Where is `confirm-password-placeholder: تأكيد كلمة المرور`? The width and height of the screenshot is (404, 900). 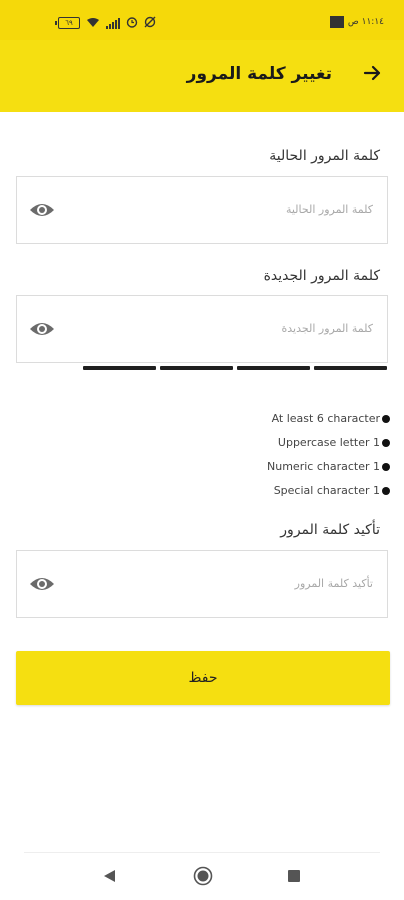
confirm-password-placeholder: تأكيد كلمة المرور is located at coordinates (333, 583).